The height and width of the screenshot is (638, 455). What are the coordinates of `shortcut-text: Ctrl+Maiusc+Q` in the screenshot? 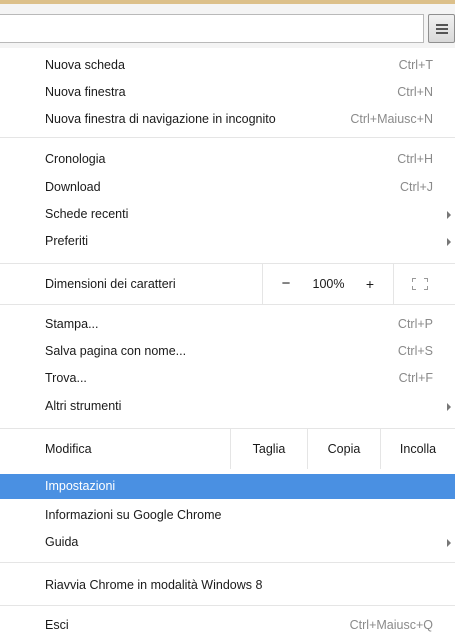 It's located at (391, 625).